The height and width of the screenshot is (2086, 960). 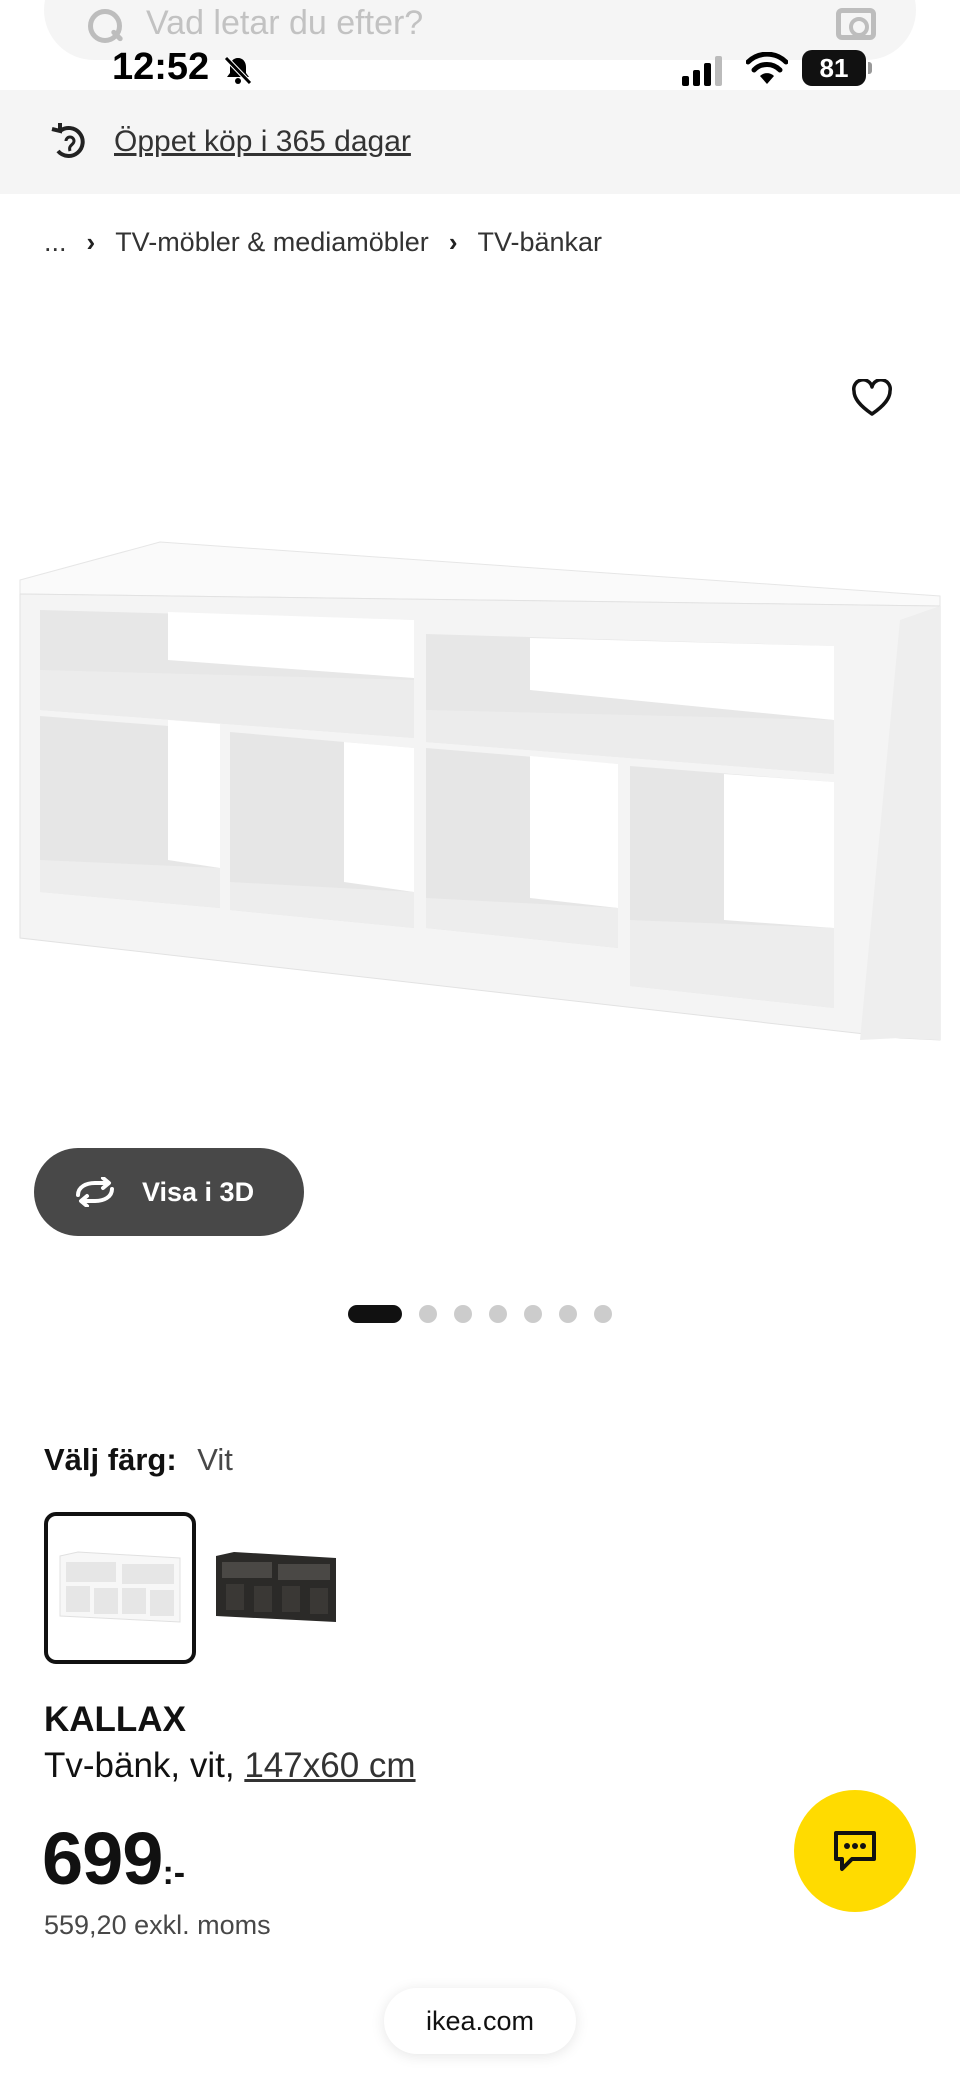 What do you see at coordinates (110, 1459) in the screenshot?
I see `color-label: Välj färg:` at bounding box center [110, 1459].